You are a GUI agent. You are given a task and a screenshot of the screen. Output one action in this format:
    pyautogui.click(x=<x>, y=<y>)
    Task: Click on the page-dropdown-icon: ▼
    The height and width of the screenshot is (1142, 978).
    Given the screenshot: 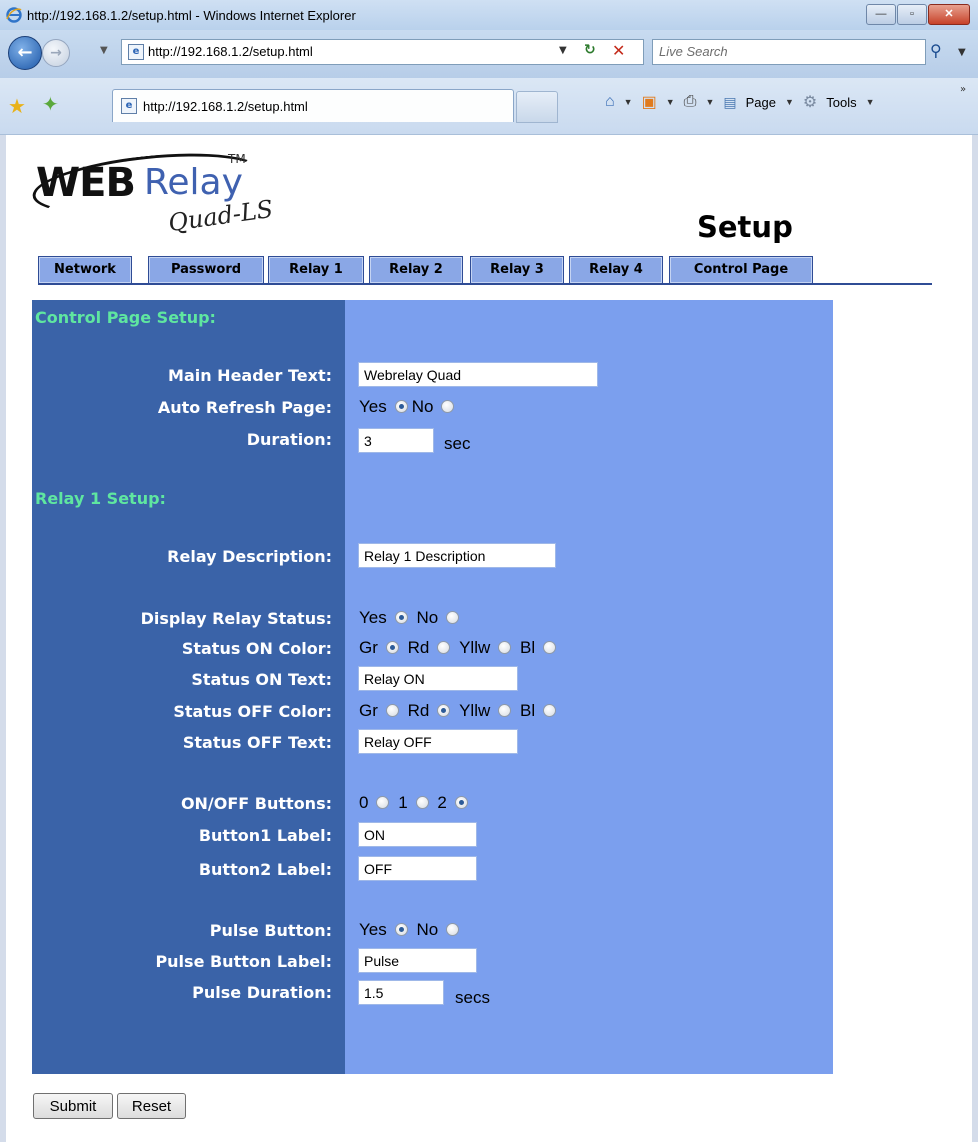 What is the action you would take?
    pyautogui.click(x=789, y=102)
    